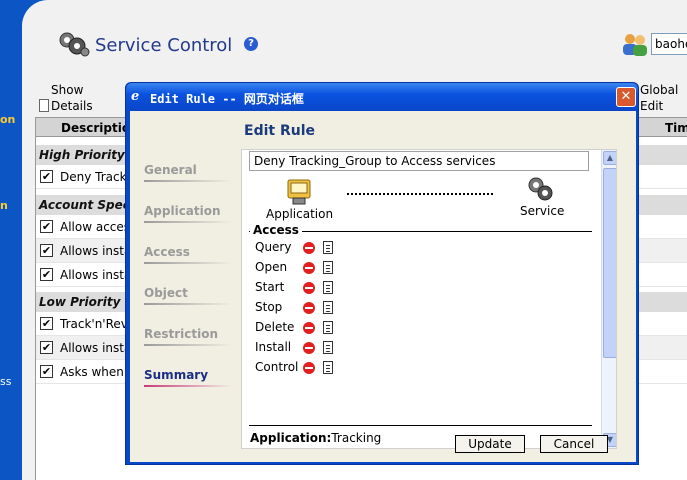 The image size is (687, 480). I want to click on tab-label: Access, so click(167, 252).